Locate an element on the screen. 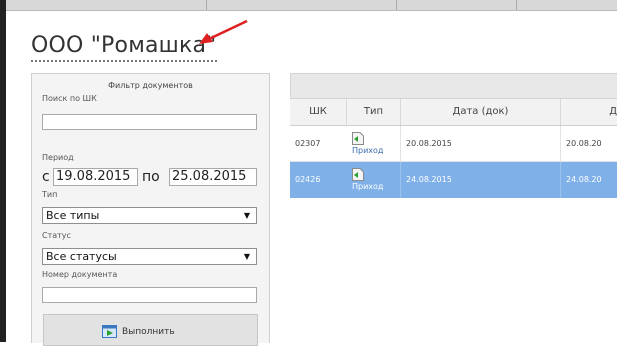 Image resolution: width=617 pixels, height=346 pixels. cell-date-truncated: 20.08.20 is located at coordinates (588, 144).